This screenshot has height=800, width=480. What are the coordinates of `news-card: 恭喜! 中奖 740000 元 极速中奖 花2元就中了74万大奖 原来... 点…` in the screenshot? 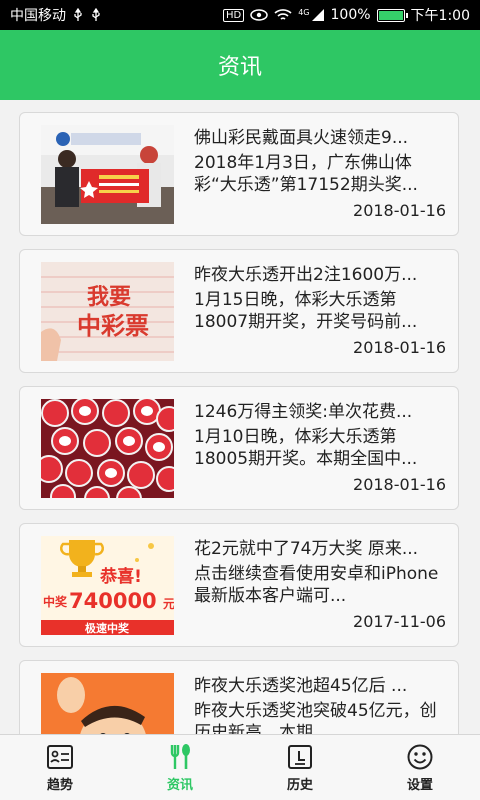 It's located at (239, 585).